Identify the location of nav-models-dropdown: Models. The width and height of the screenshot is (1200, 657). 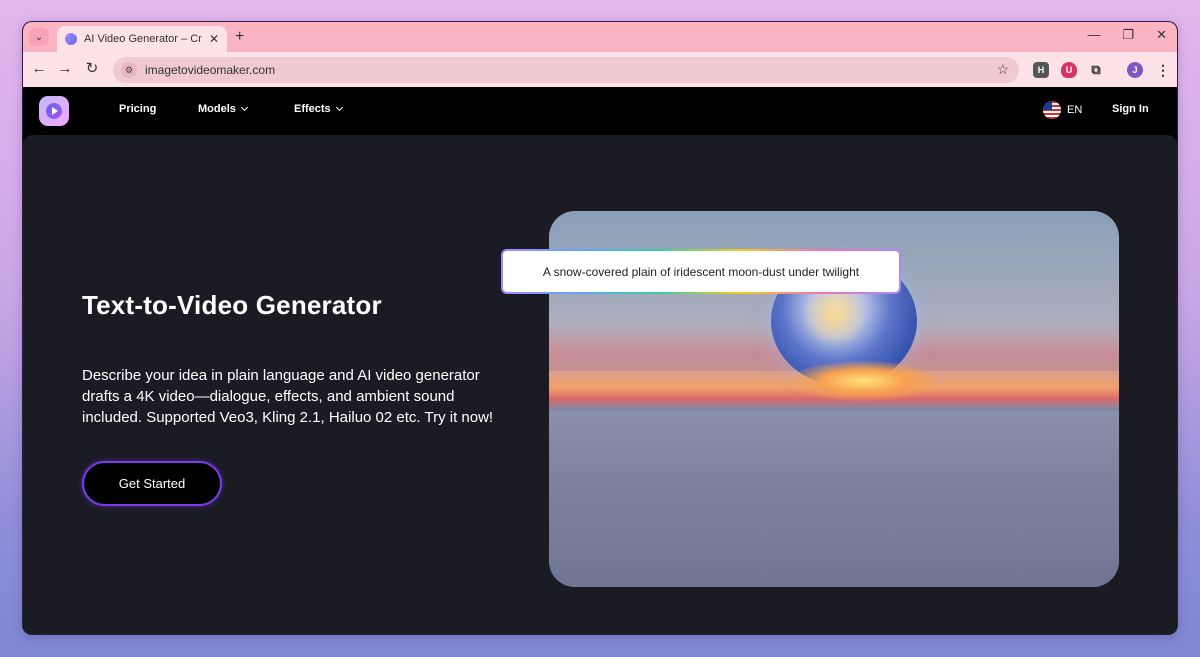
(223, 109).